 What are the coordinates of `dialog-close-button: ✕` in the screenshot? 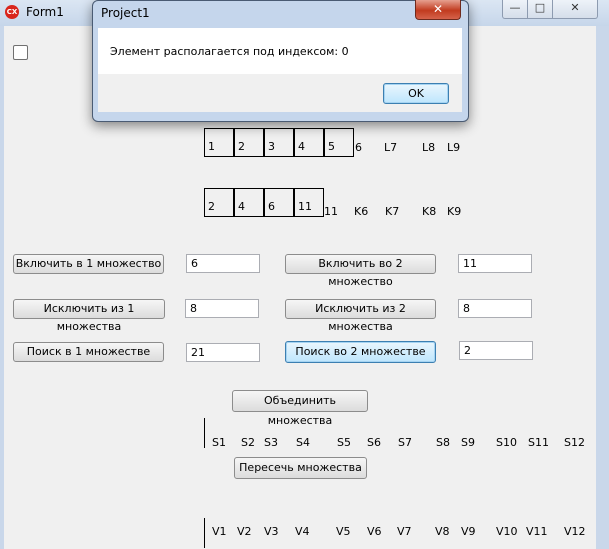 It's located at (438, 10).